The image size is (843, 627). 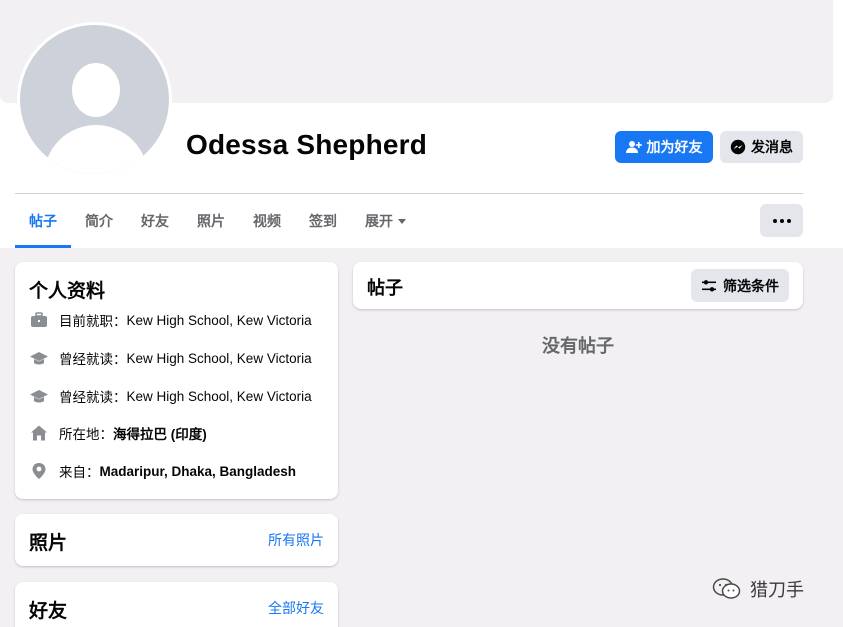 I want to click on posts-card: 帖子 筛选条件, so click(x=578, y=285).